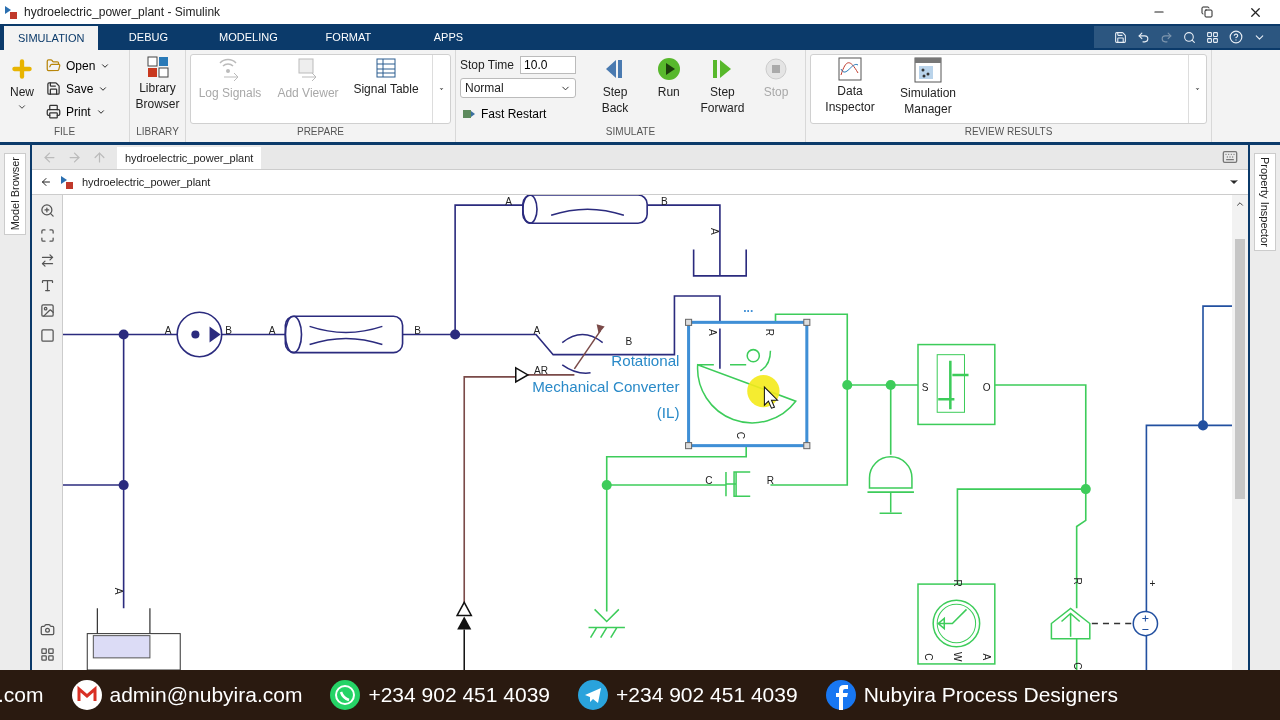  Describe the element at coordinates (991, 695) in the screenshot. I see `banner-text: Nubyira Process Designers` at that location.